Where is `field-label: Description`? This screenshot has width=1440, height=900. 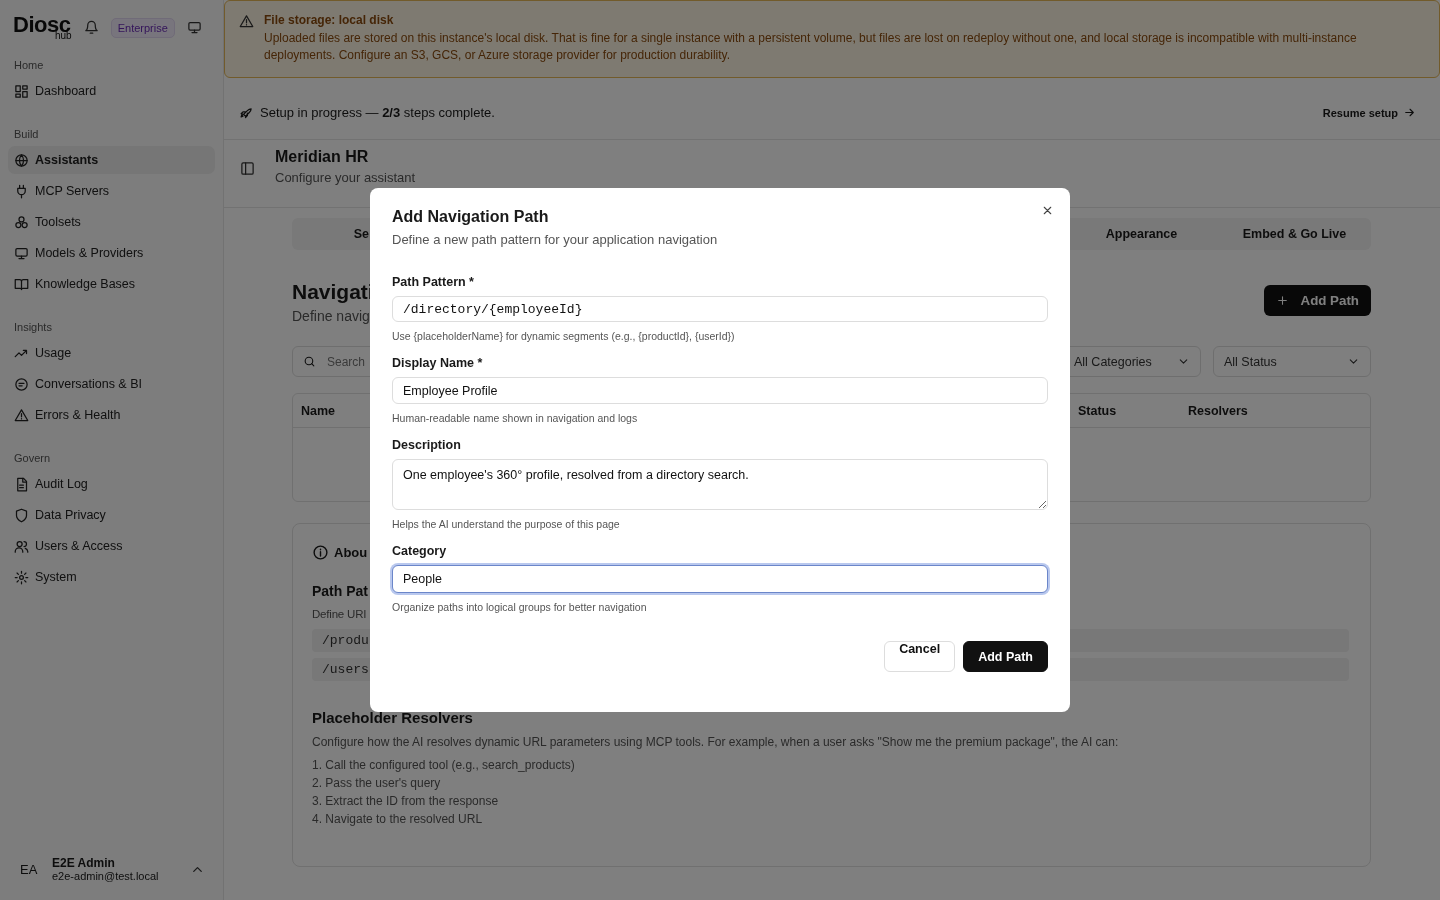 field-label: Description is located at coordinates (427, 444).